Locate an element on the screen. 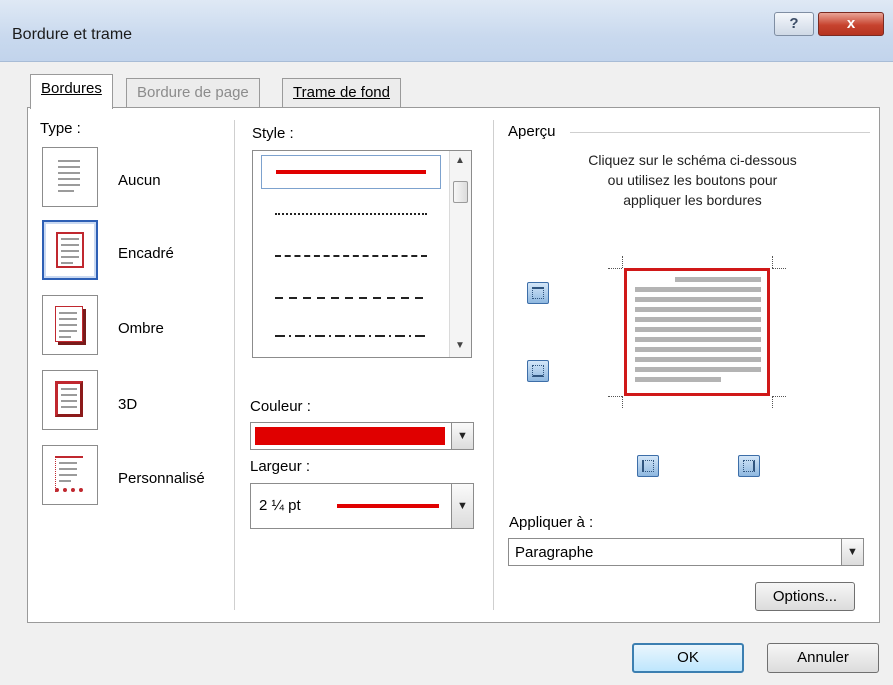  boxed-page-icon is located at coordinates (70, 250).